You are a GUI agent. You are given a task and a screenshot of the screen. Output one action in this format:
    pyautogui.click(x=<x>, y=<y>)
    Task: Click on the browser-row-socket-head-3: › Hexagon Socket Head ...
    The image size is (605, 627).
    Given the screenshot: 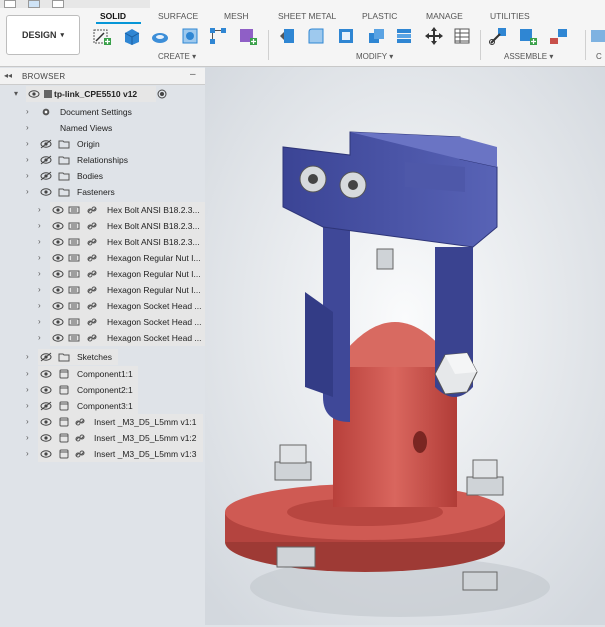 What is the action you would take?
    pyautogui.click(x=121, y=338)
    